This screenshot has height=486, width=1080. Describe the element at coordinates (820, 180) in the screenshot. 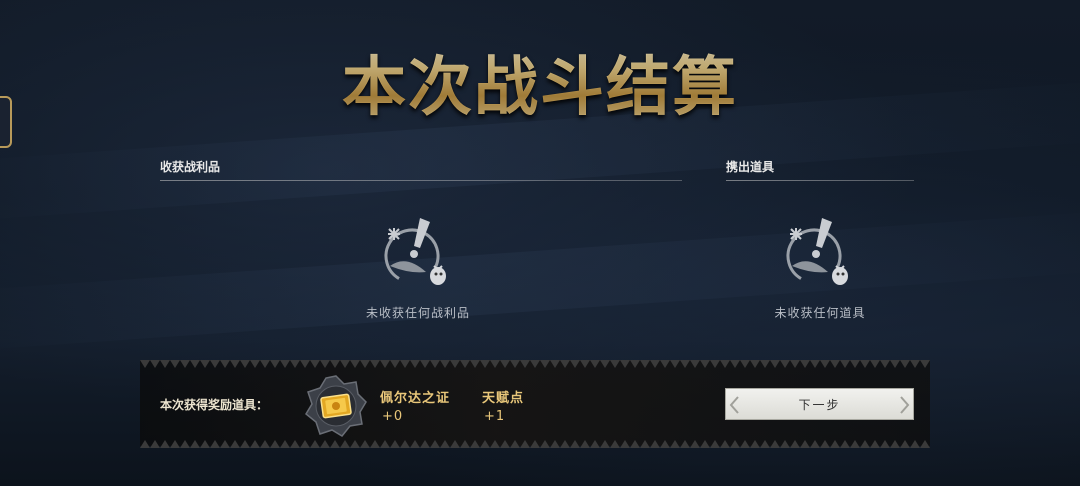

I see `items-section-divider` at that location.